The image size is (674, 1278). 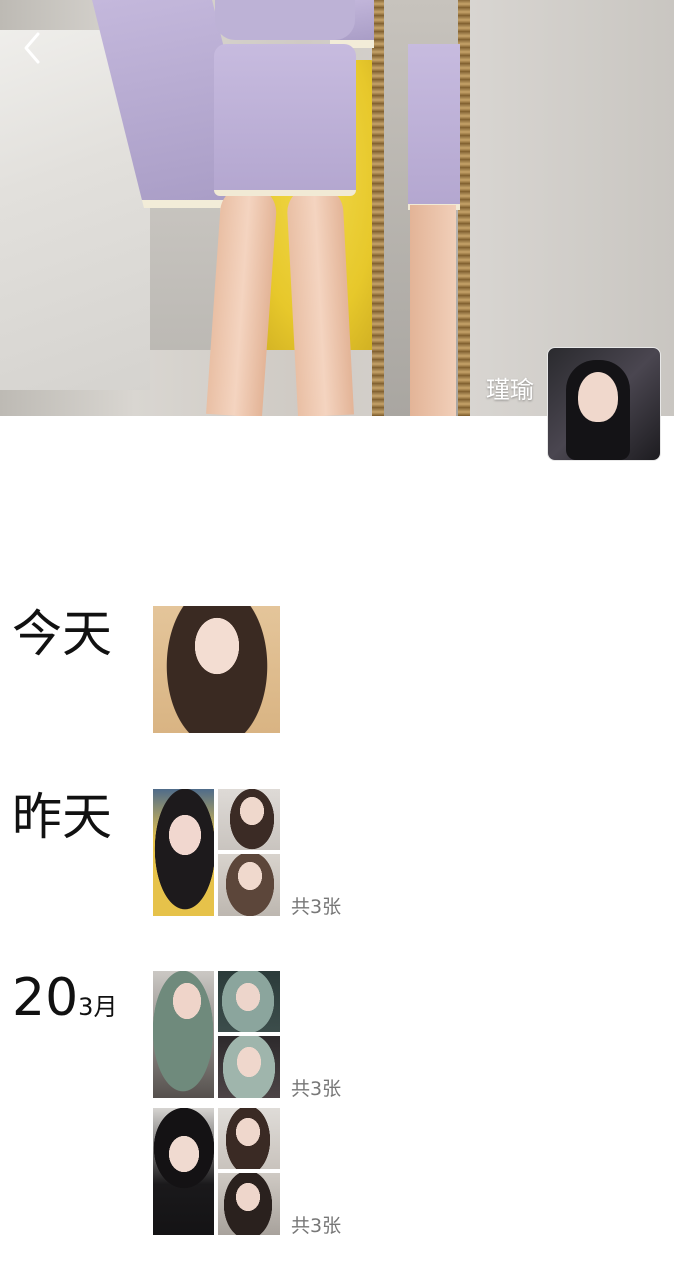 What do you see at coordinates (45, 998) in the screenshot?
I see `date-day-text: 20` at bounding box center [45, 998].